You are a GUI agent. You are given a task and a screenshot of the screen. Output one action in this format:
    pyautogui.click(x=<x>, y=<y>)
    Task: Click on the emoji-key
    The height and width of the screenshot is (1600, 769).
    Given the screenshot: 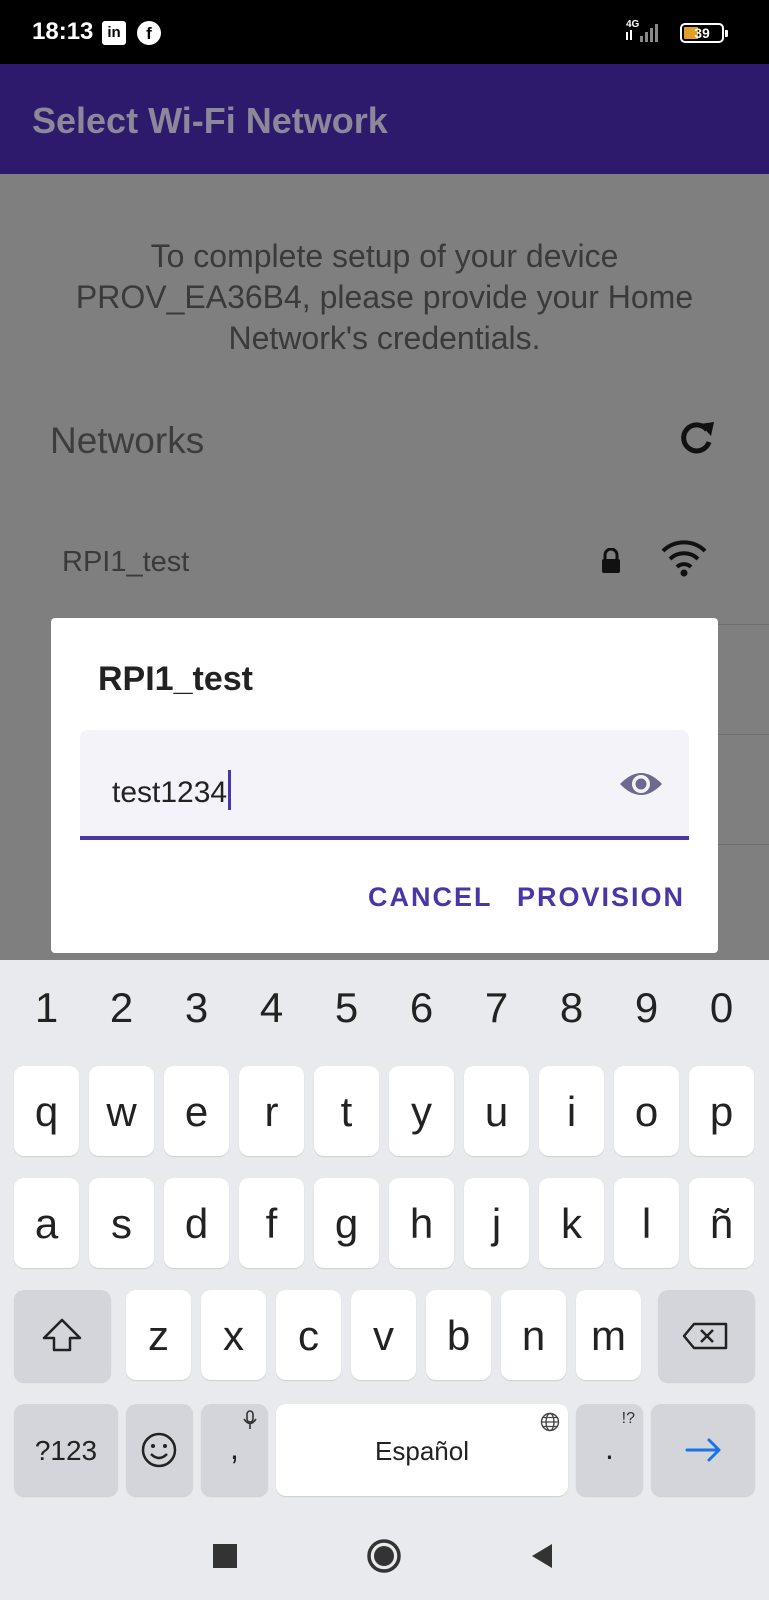 What is the action you would take?
    pyautogui.click(x=159, y=1450)
    